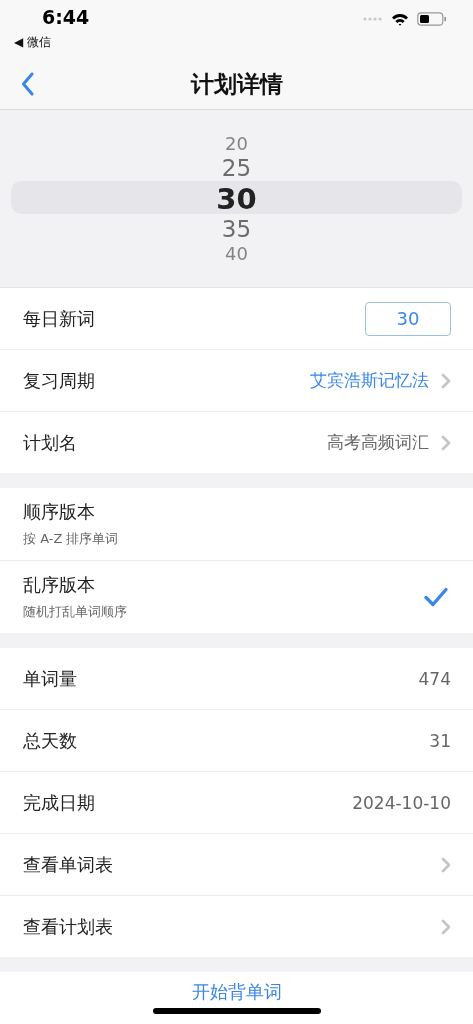  I want to click on number-input-field: 30, so click(408, 318).